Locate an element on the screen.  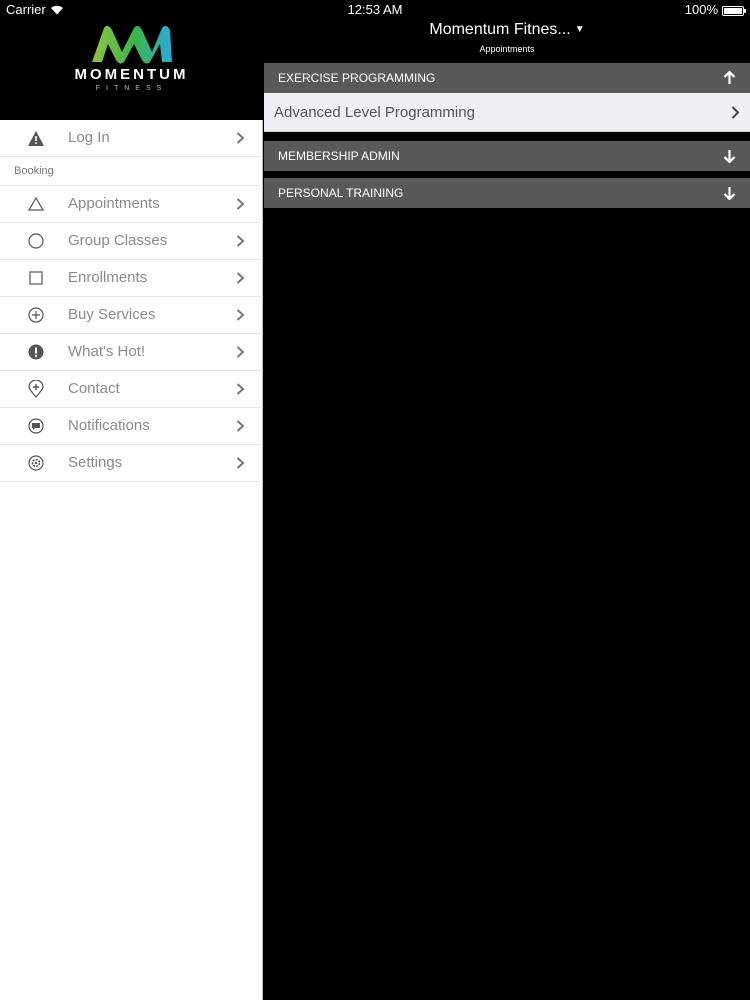
section-header-label: EXERCISE PROGRAMMING is located at coordinates (357, 78).